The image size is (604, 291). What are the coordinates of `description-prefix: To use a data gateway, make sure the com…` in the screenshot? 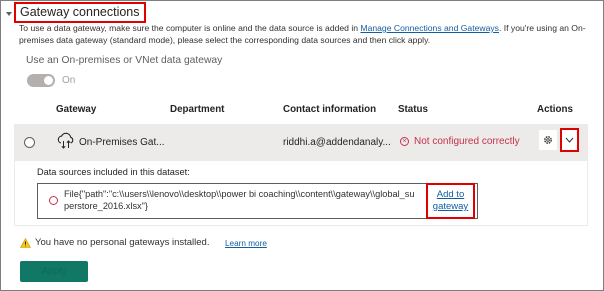 It's located at (190, 28).